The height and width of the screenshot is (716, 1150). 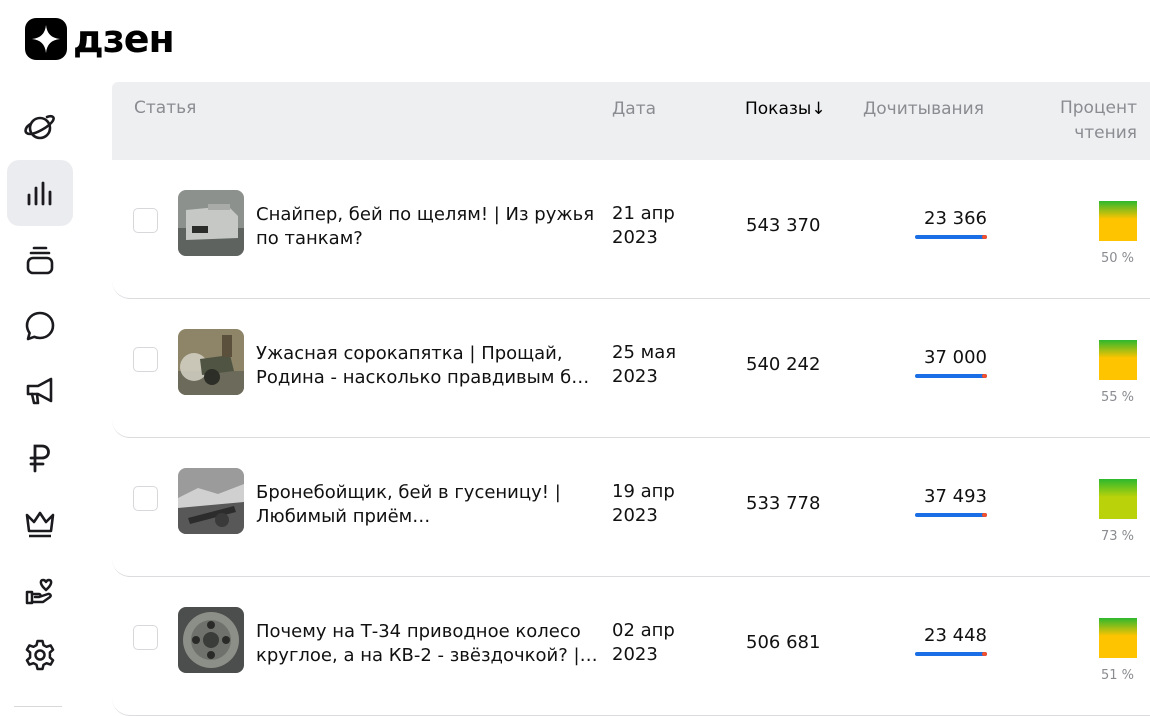 I want to click on megaphone-icon, so click(x=39, y=391).